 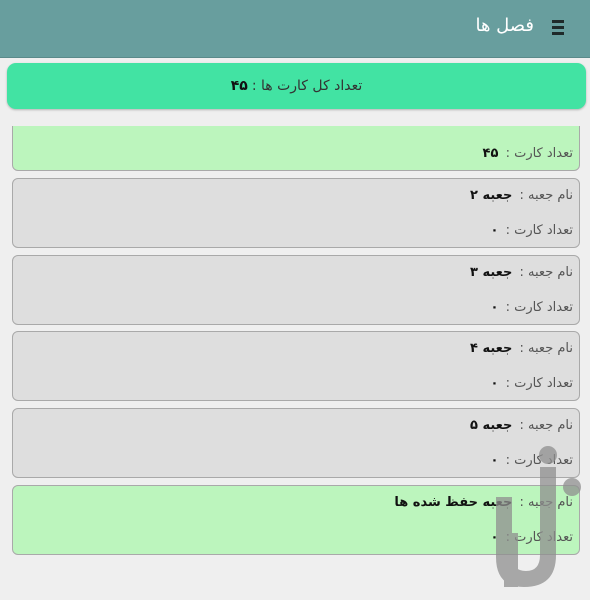 What do you see at coordinates (453, 502) in the screenshot?
I see `box-name-value: جعبه حفظ شده ها` at bounding box center [453, 502].